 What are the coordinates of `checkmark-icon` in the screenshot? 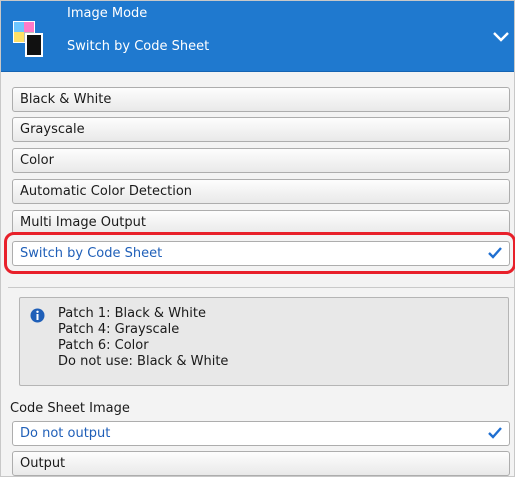 It's located at (495, 433).